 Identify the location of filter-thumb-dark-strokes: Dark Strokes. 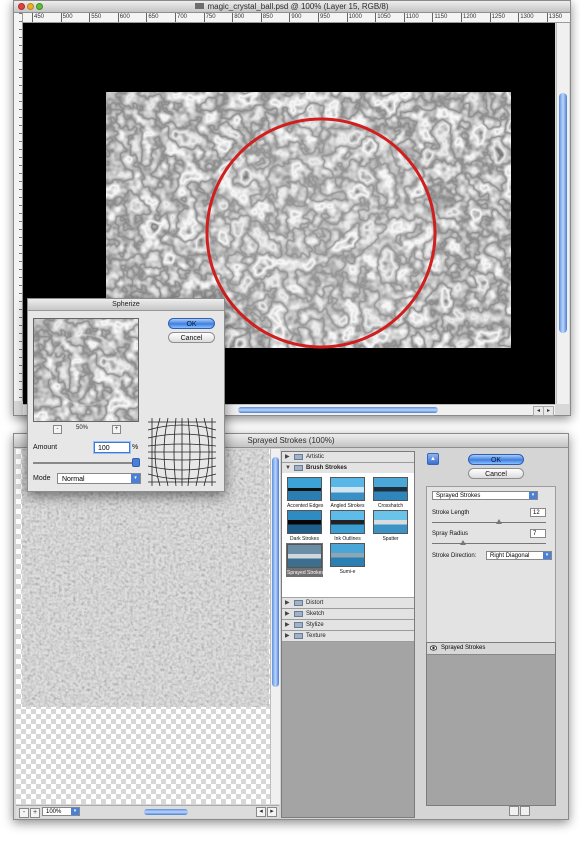
(304, 526).